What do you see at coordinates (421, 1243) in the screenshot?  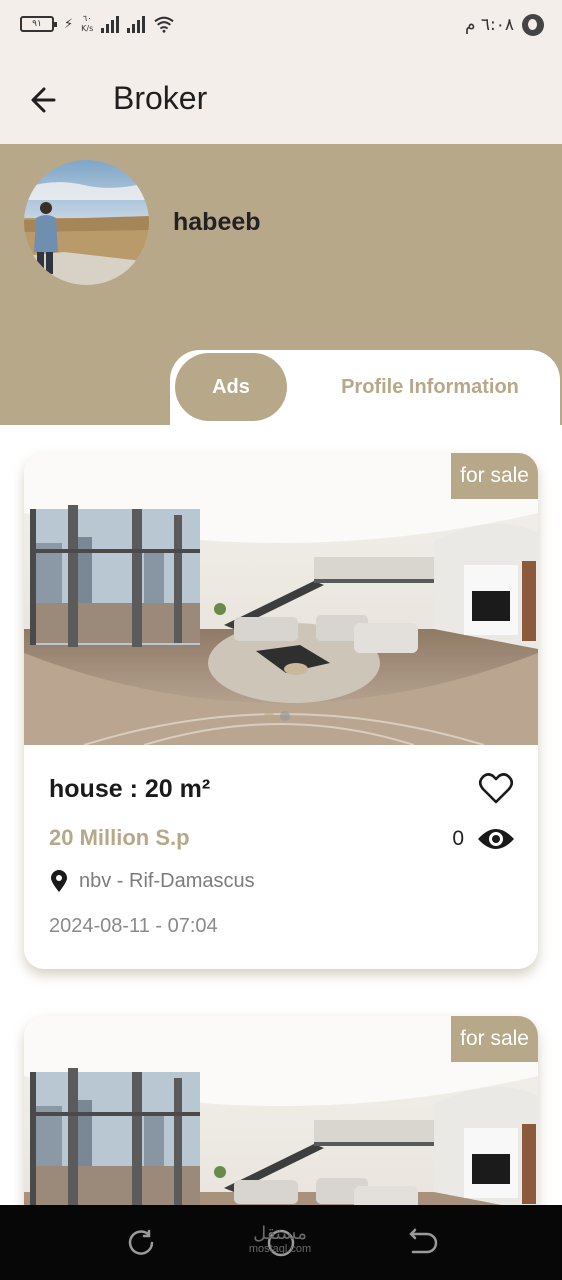 I see `back-nav-icon` at bounding box center [421, 1243].